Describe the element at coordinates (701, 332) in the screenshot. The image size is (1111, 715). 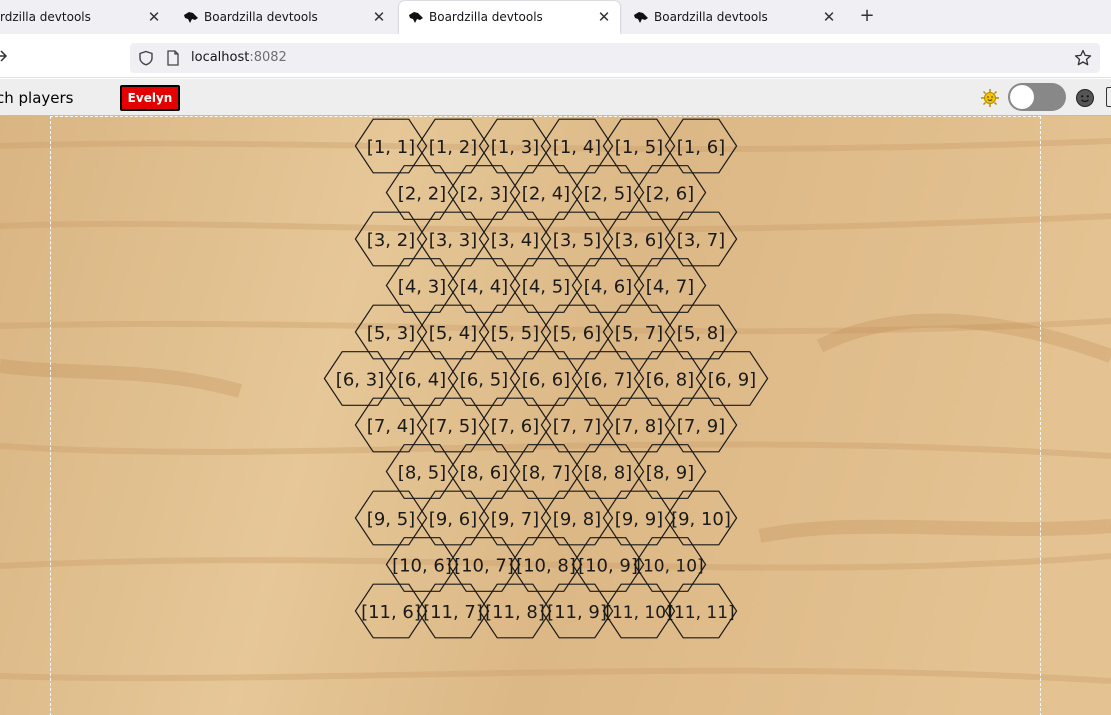
I see `hex-space: [5, 8]` at that location.